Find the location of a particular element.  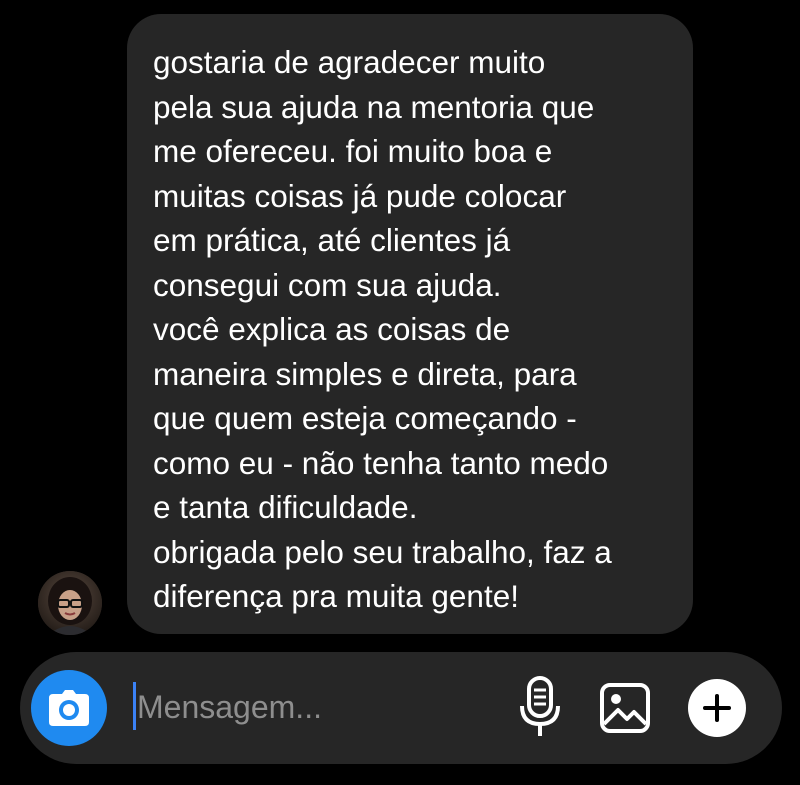

message-line: em prática, até clientes já is located at coordinates (332, 240).